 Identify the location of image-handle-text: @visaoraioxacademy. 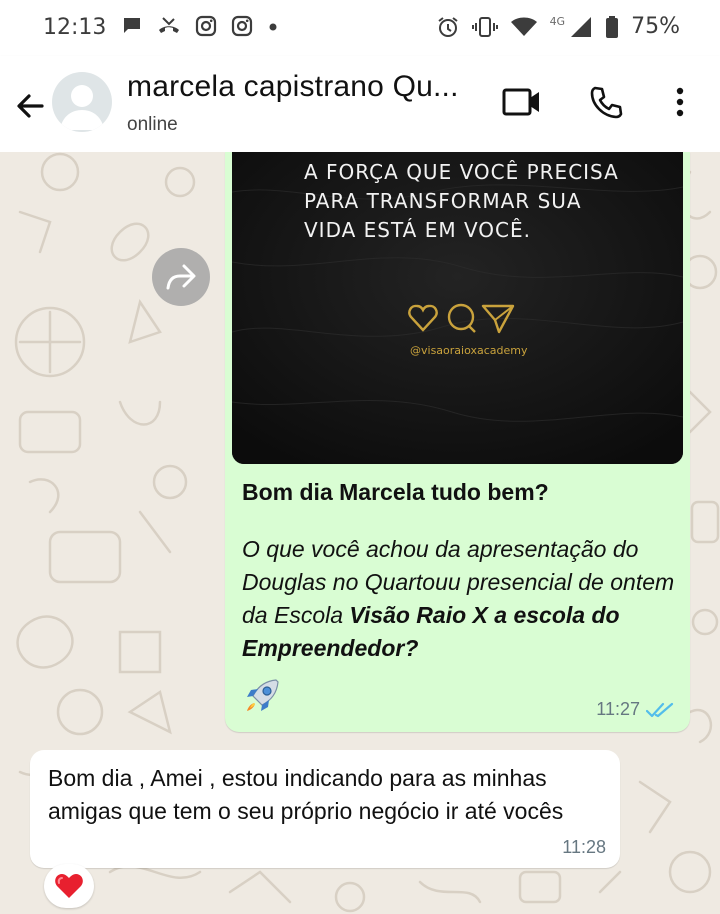
(469, 350).